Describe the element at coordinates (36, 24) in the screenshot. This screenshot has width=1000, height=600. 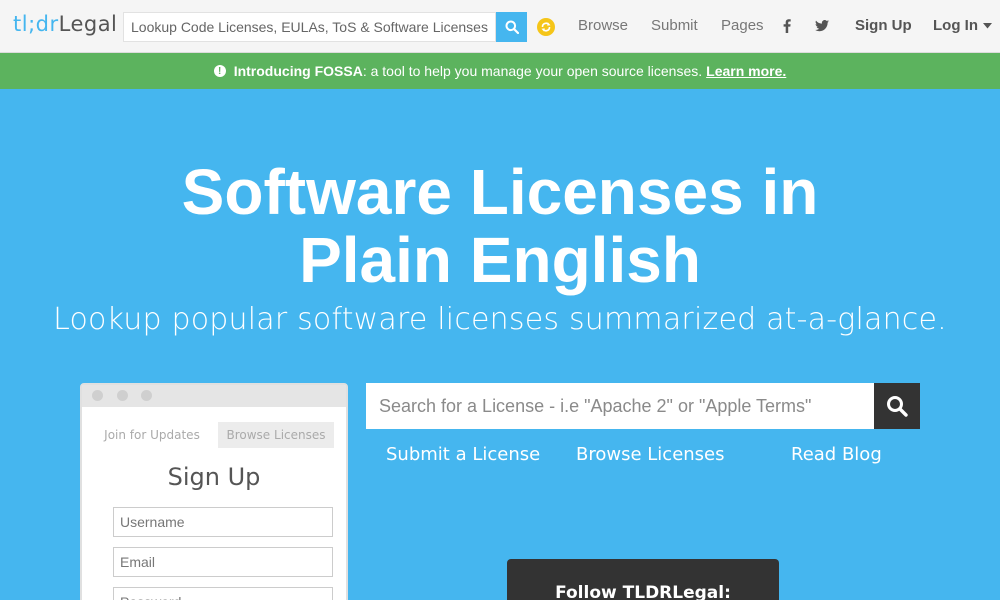
I see `logo-part-tldr: tl;dr` at that location.